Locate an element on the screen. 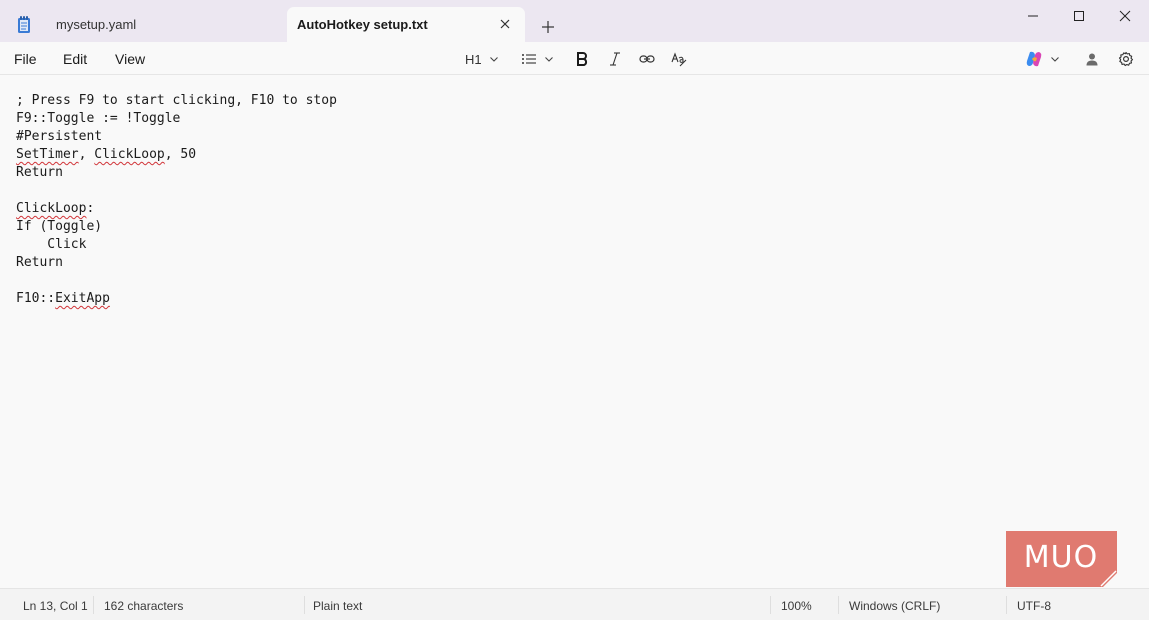 This screenshot has width=1149, height=620. maximize-icon is located at coordinates (1079, 16).